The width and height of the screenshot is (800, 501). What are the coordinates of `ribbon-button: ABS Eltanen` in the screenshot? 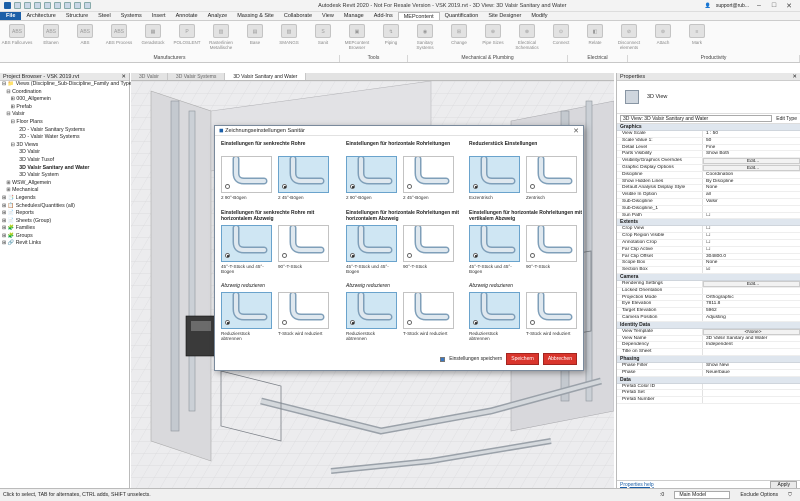 It's located at (51, 38).